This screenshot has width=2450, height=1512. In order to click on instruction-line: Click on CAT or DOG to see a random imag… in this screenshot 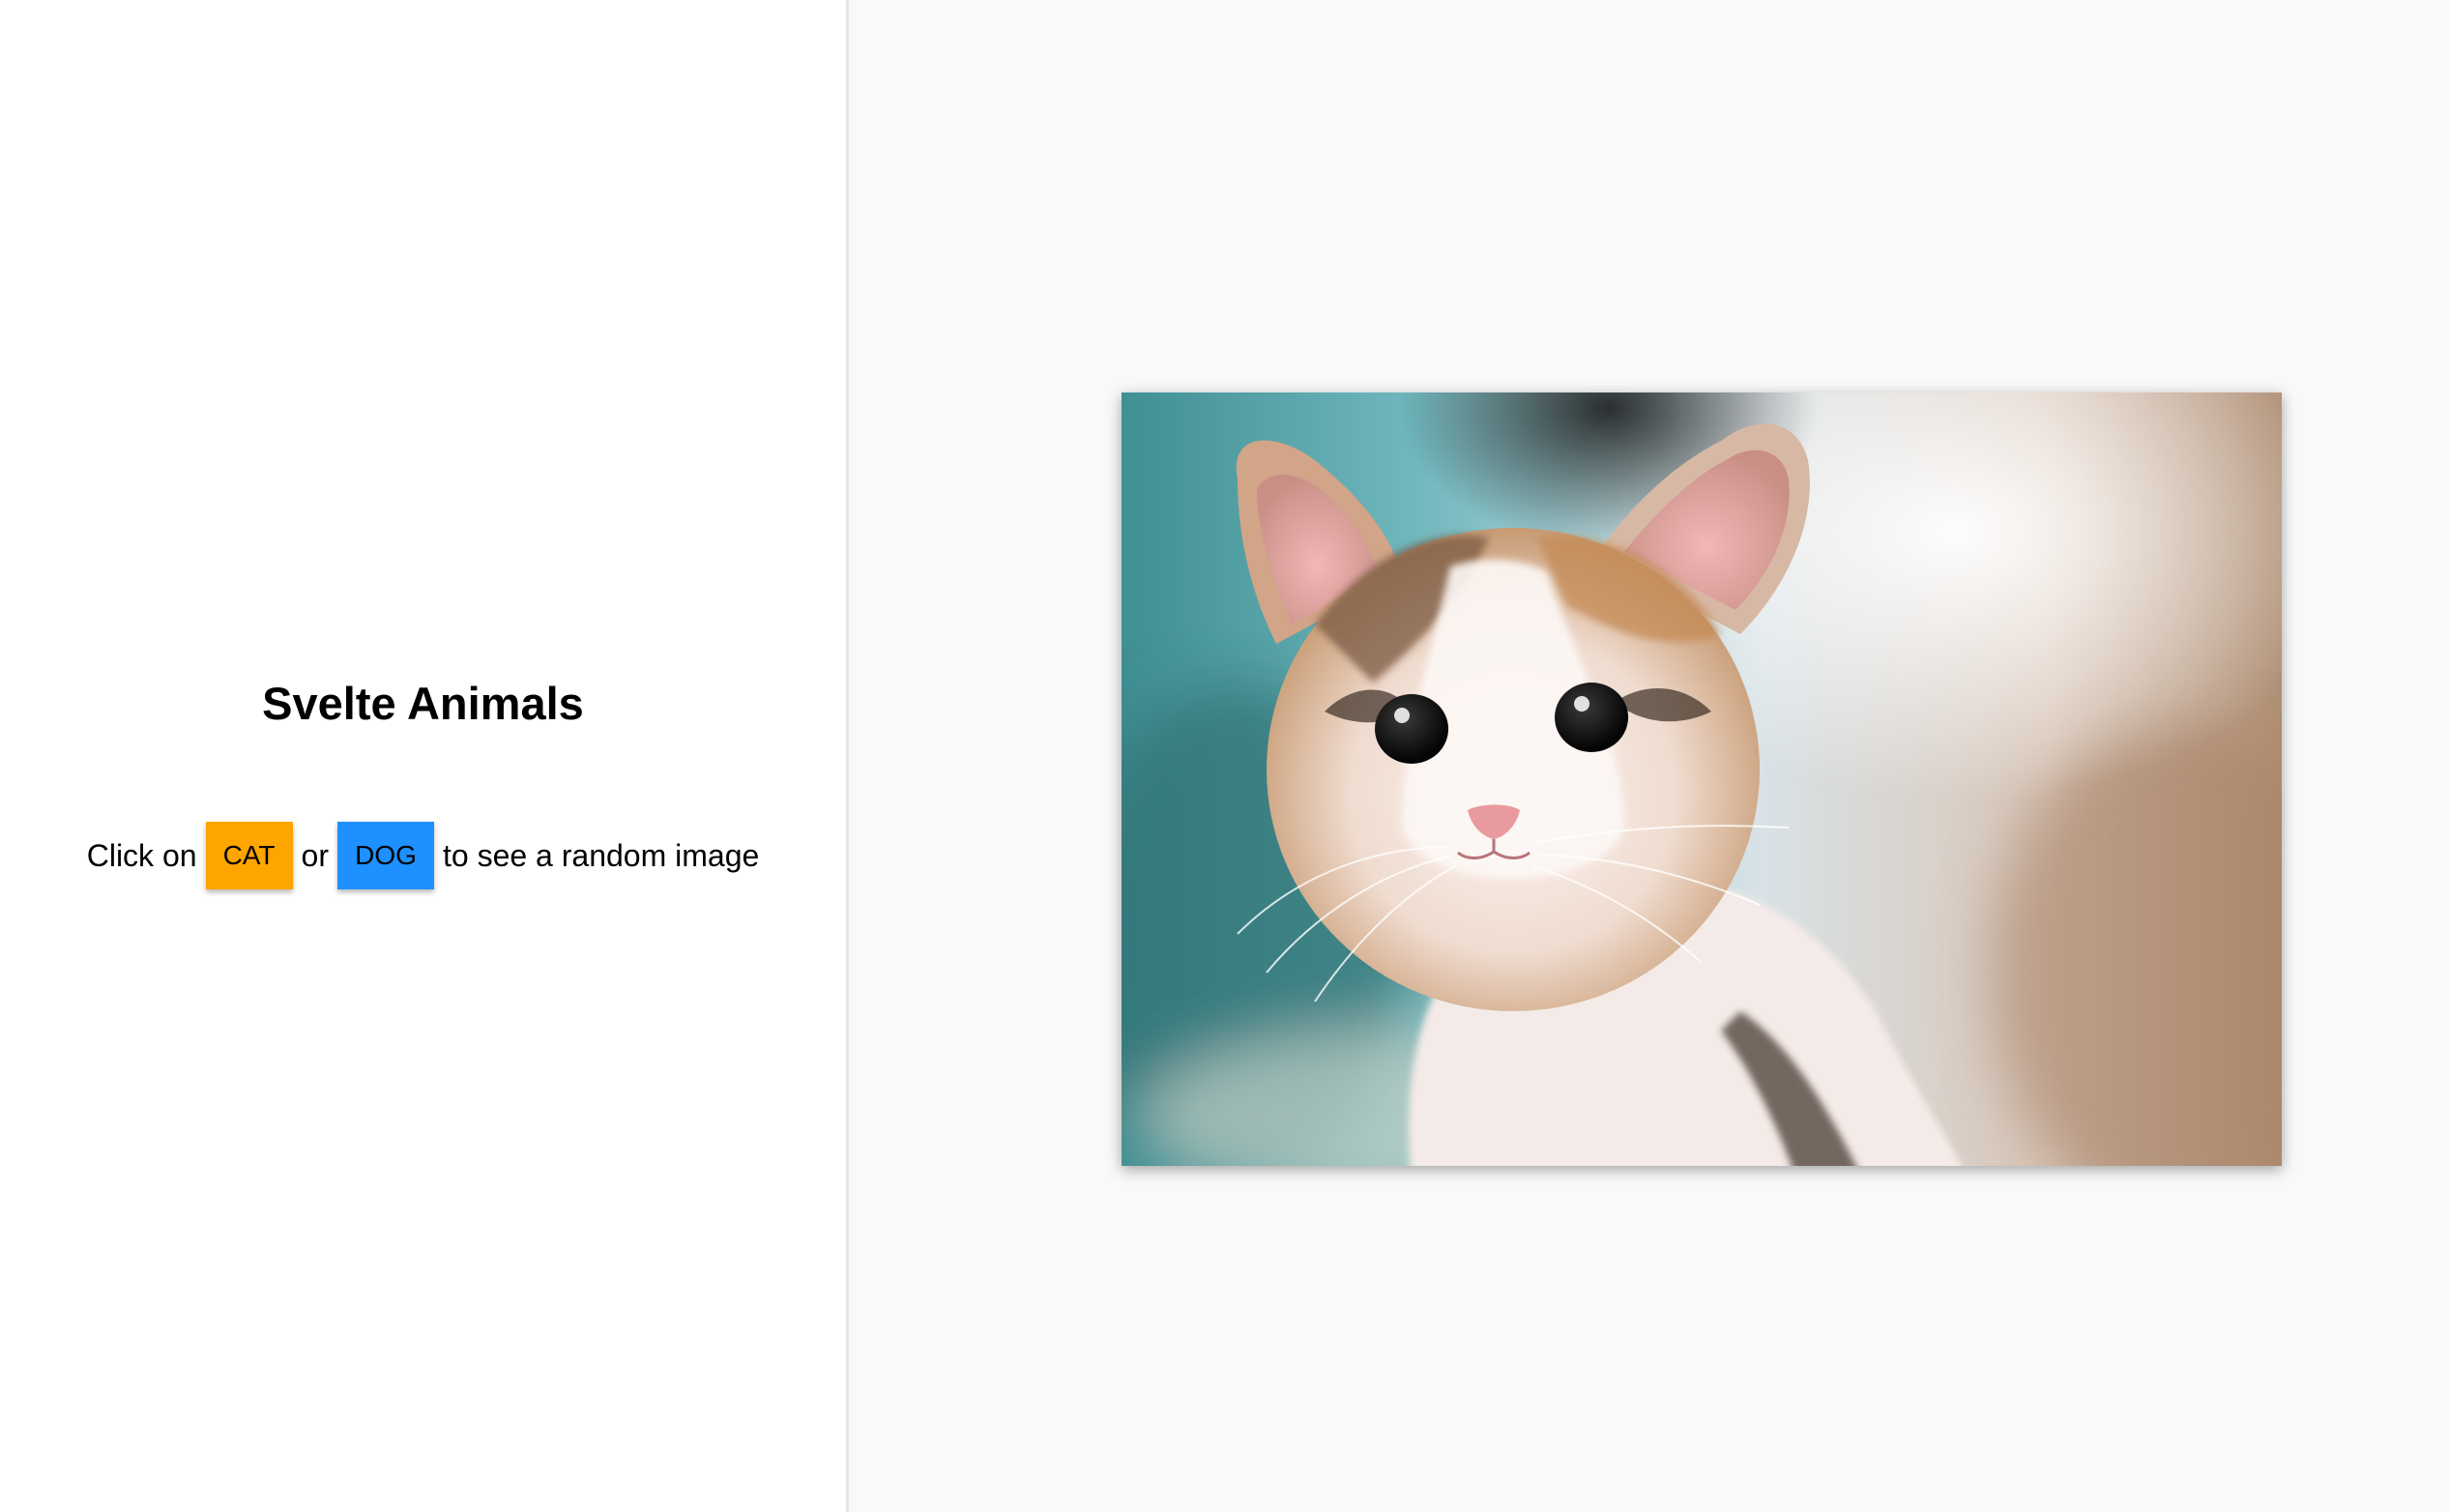, I will do `click(423, 855)`.